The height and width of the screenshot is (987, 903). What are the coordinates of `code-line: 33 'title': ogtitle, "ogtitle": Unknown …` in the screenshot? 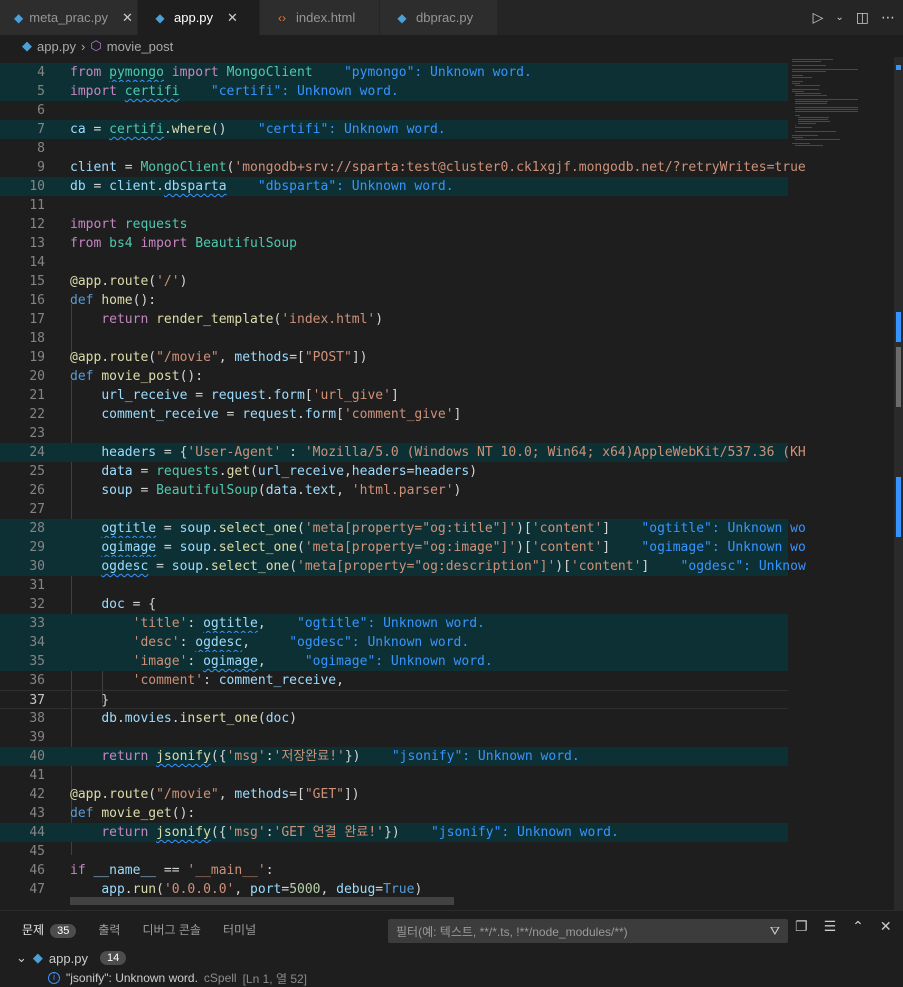 It's located at (394, 623).